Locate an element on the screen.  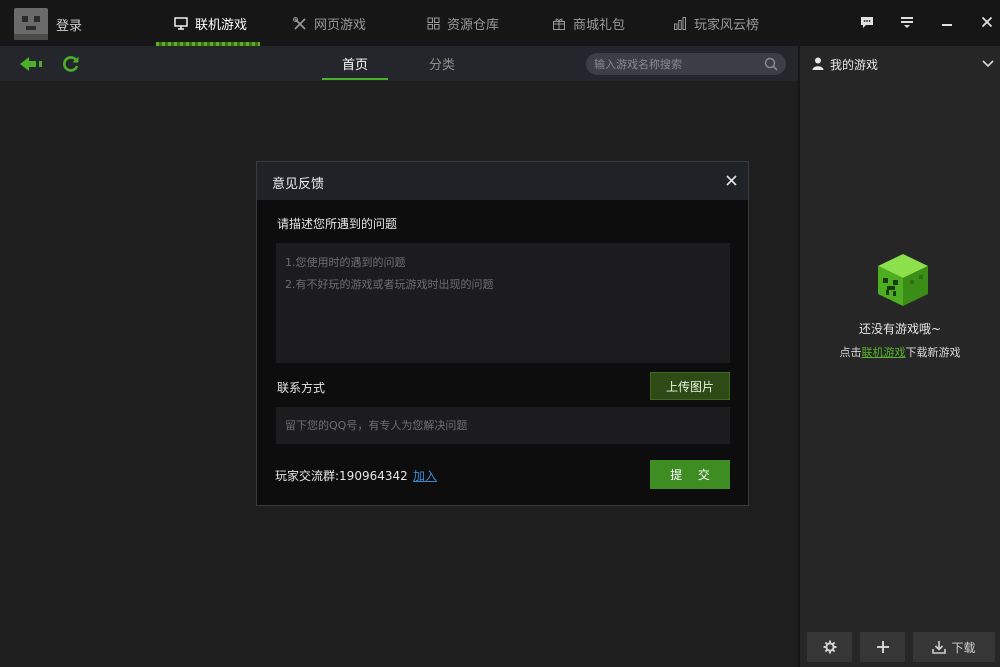
monitor-icon is located at coordinates (181, 23).